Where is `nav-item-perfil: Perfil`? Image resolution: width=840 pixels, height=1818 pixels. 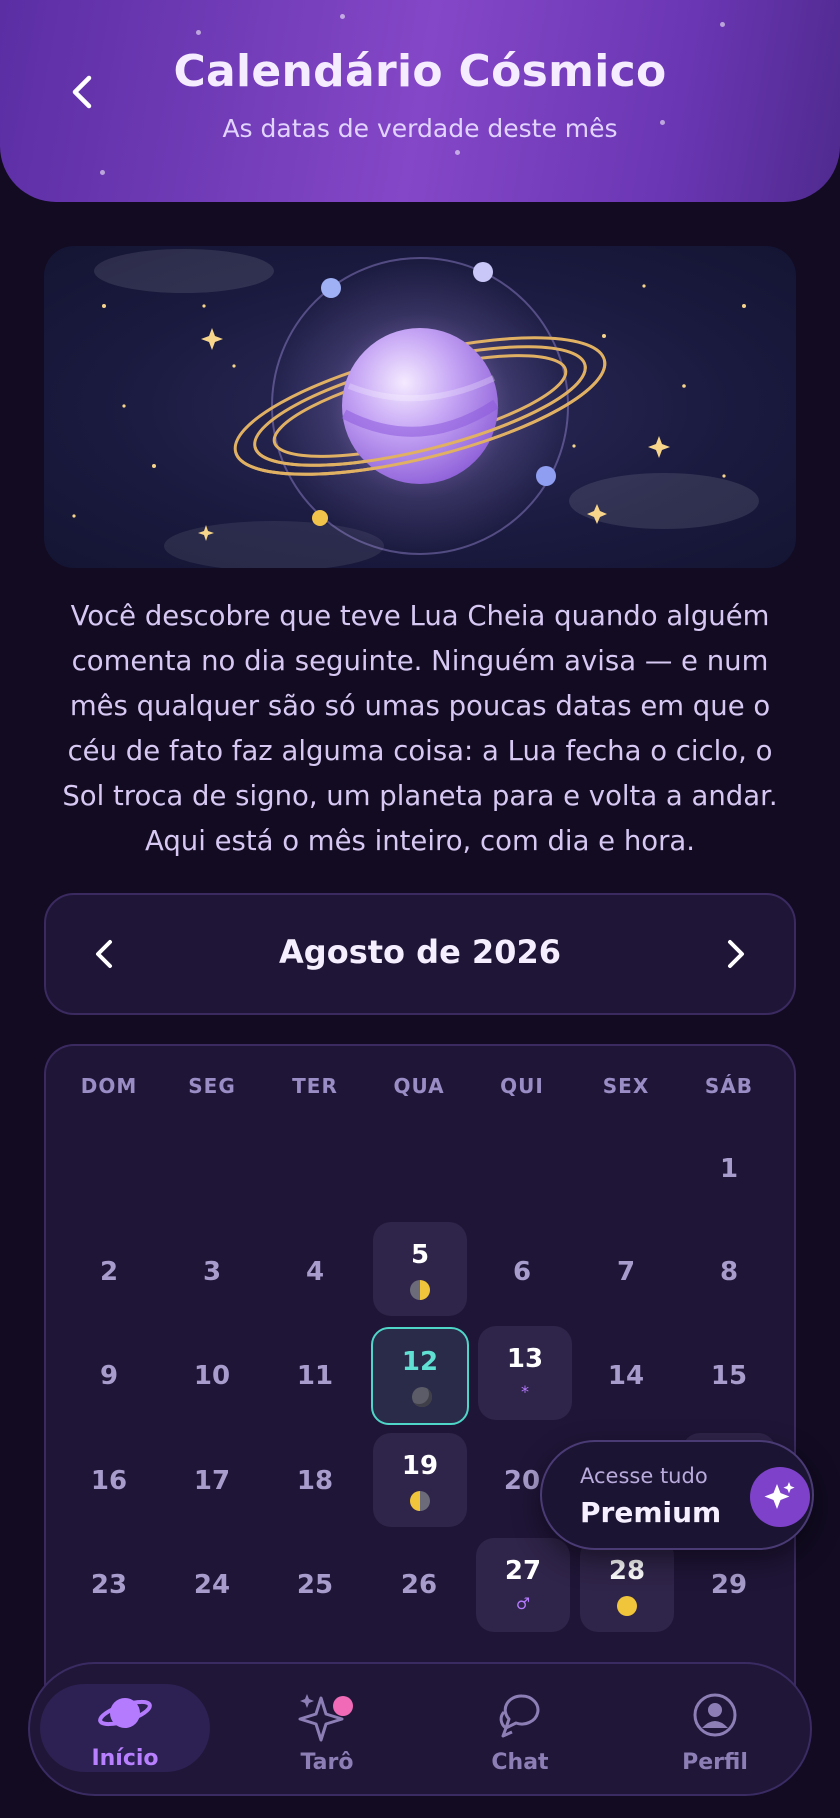
nav-item-perfil: Perfil is located at coordinates (715, 1730).